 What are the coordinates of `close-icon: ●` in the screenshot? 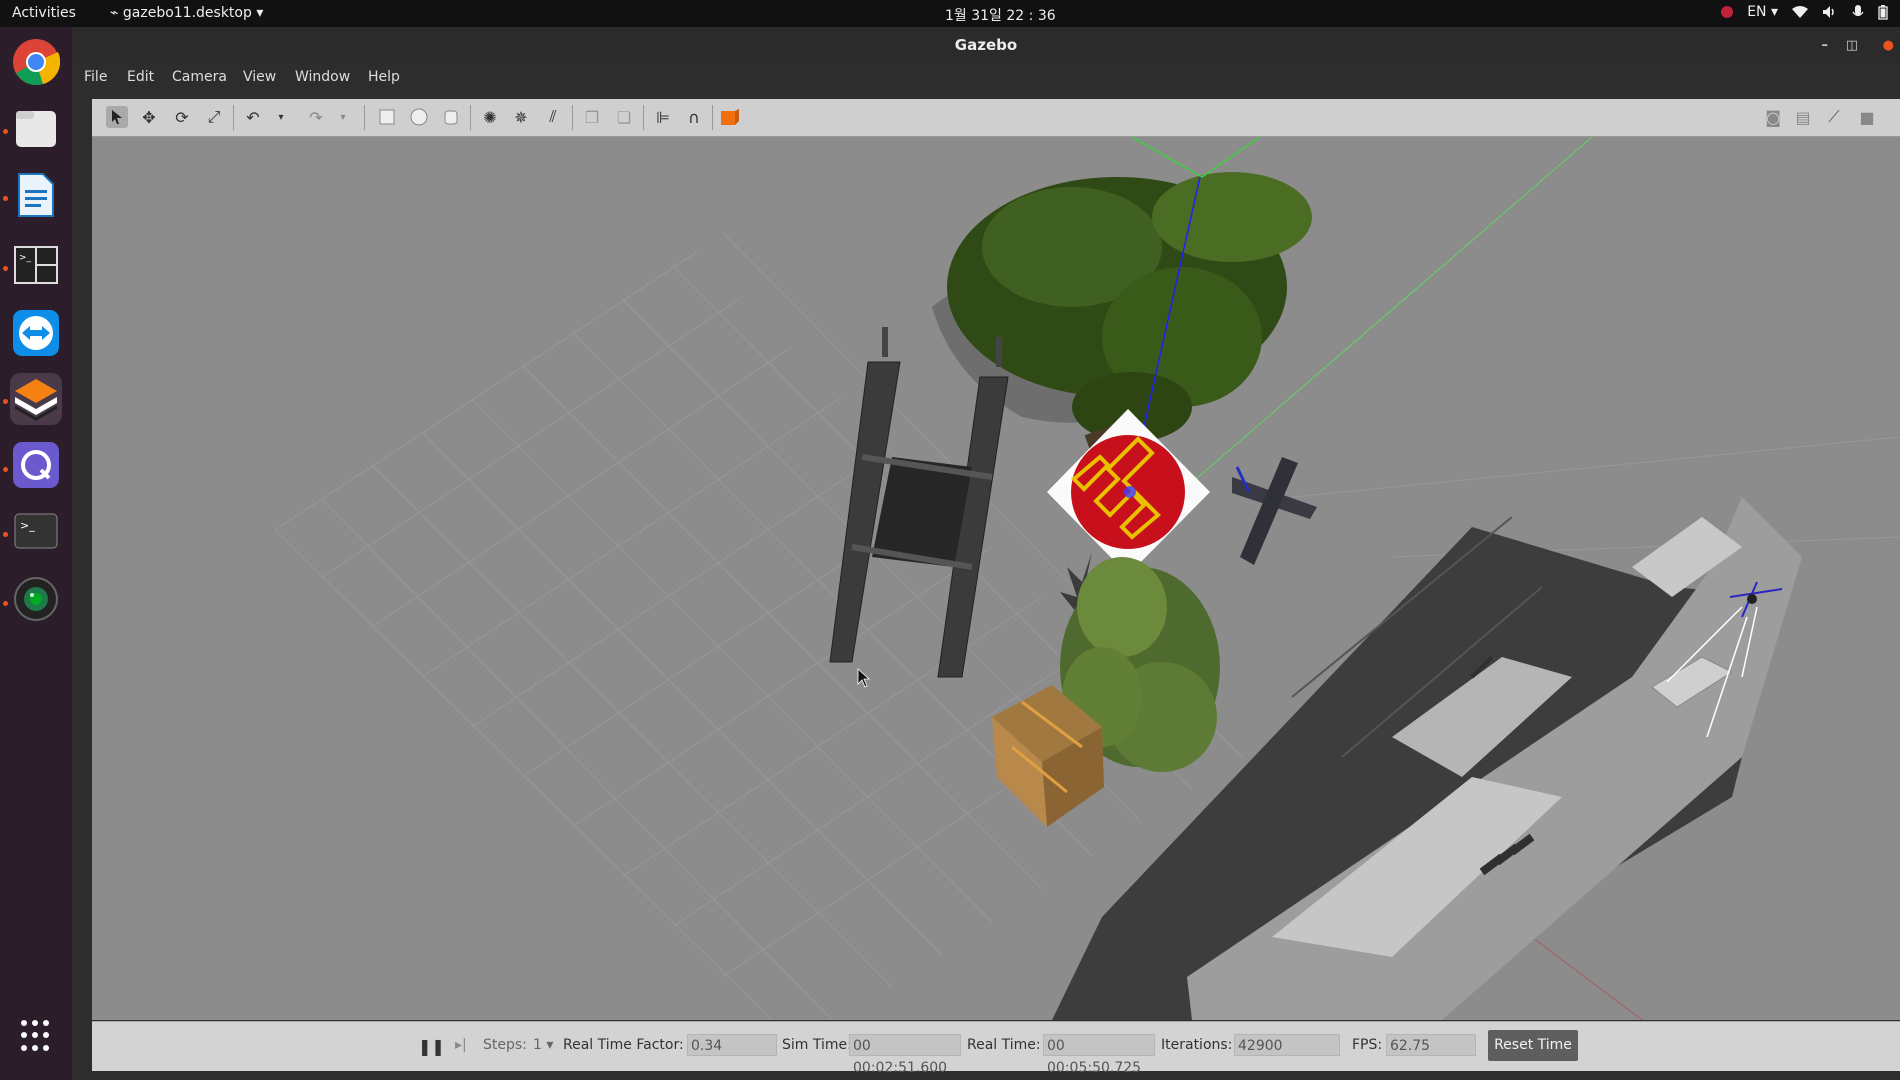 It's located at (1888, 45).